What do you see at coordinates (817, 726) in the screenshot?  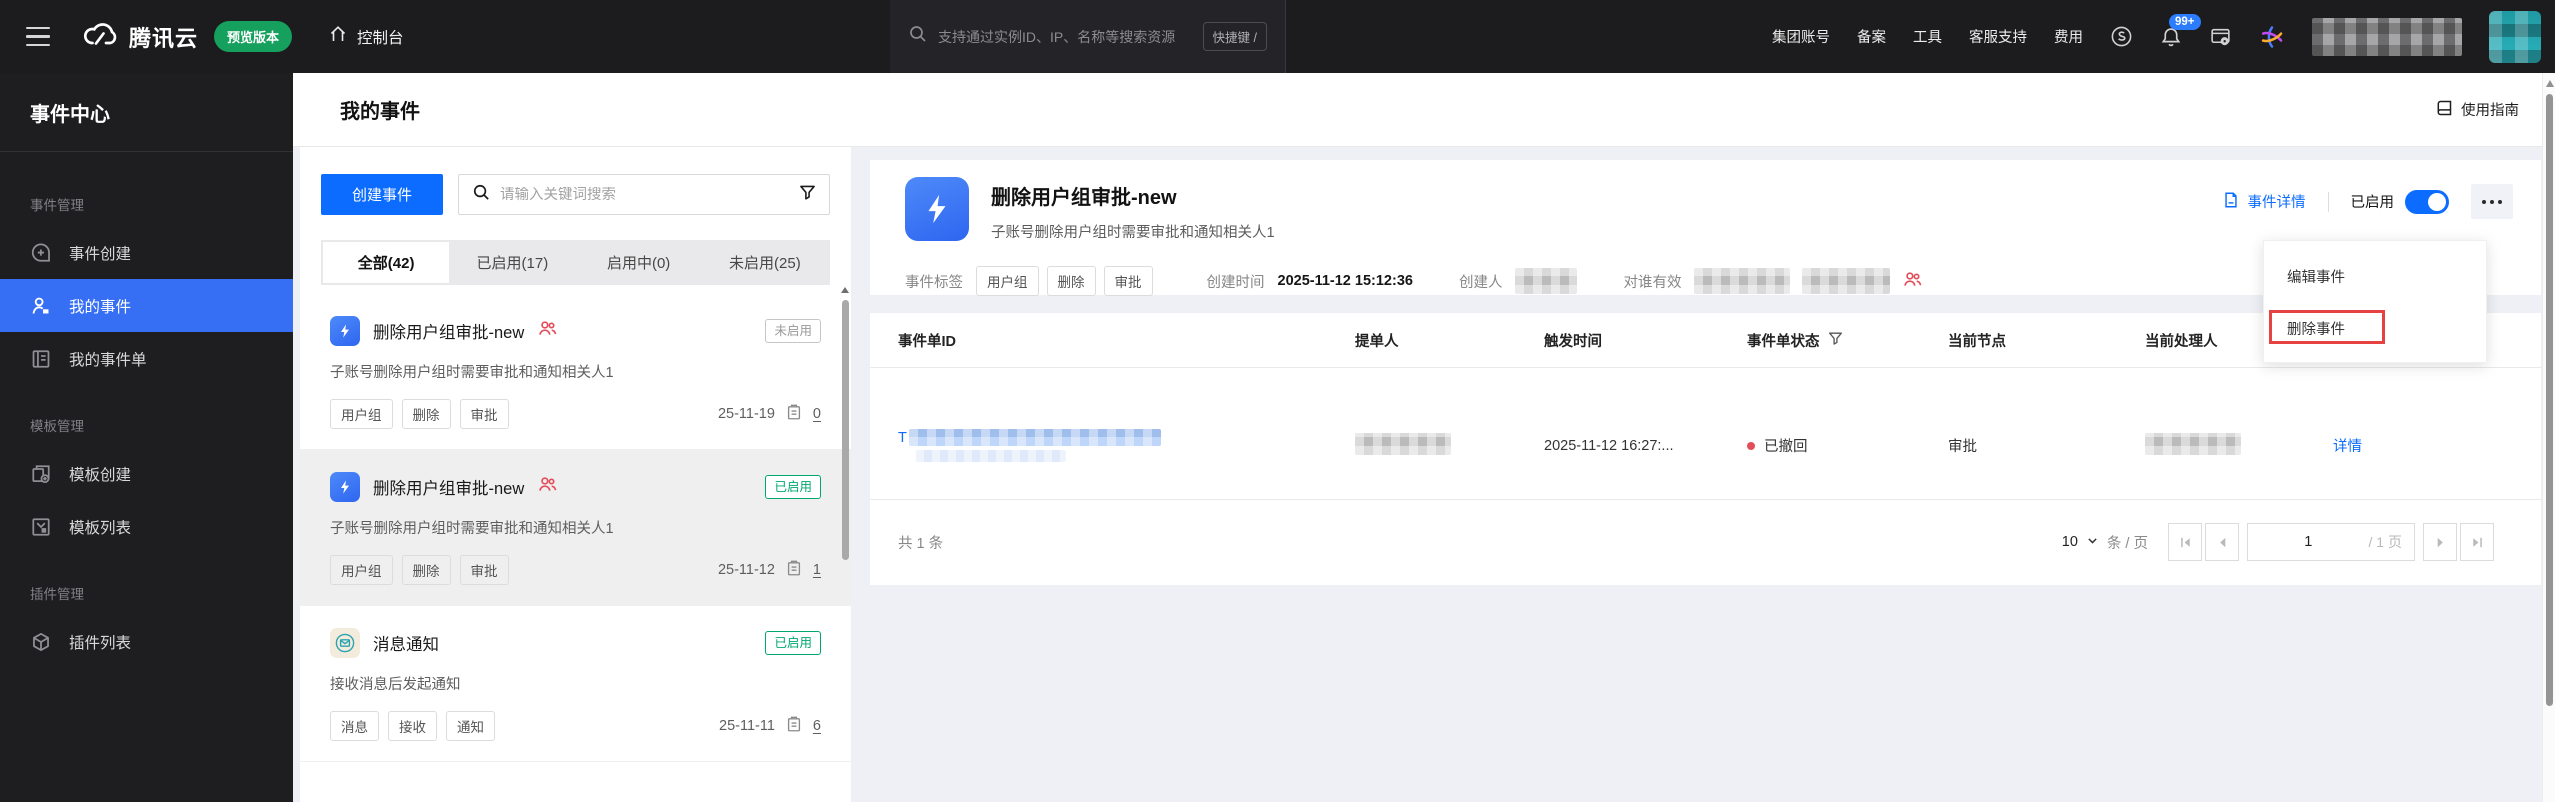 I see `ticket-count-link: 6` at bounding box center [817, 726].